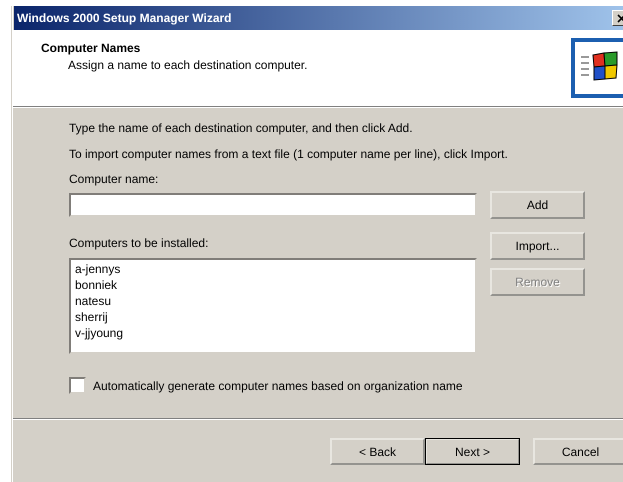 The image size is (623, 482). What do you see at coordinates (114, 179) in the screenshot?
I see `field-label: Computer name:` at bounding box center [114, 179].